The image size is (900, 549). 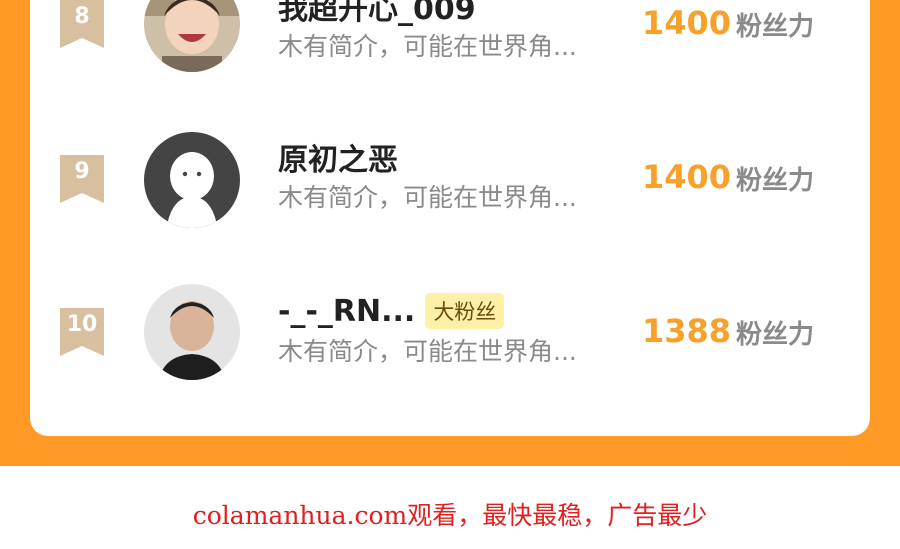 I want to click on default-avatar-icon, so click(x=192, y=180).